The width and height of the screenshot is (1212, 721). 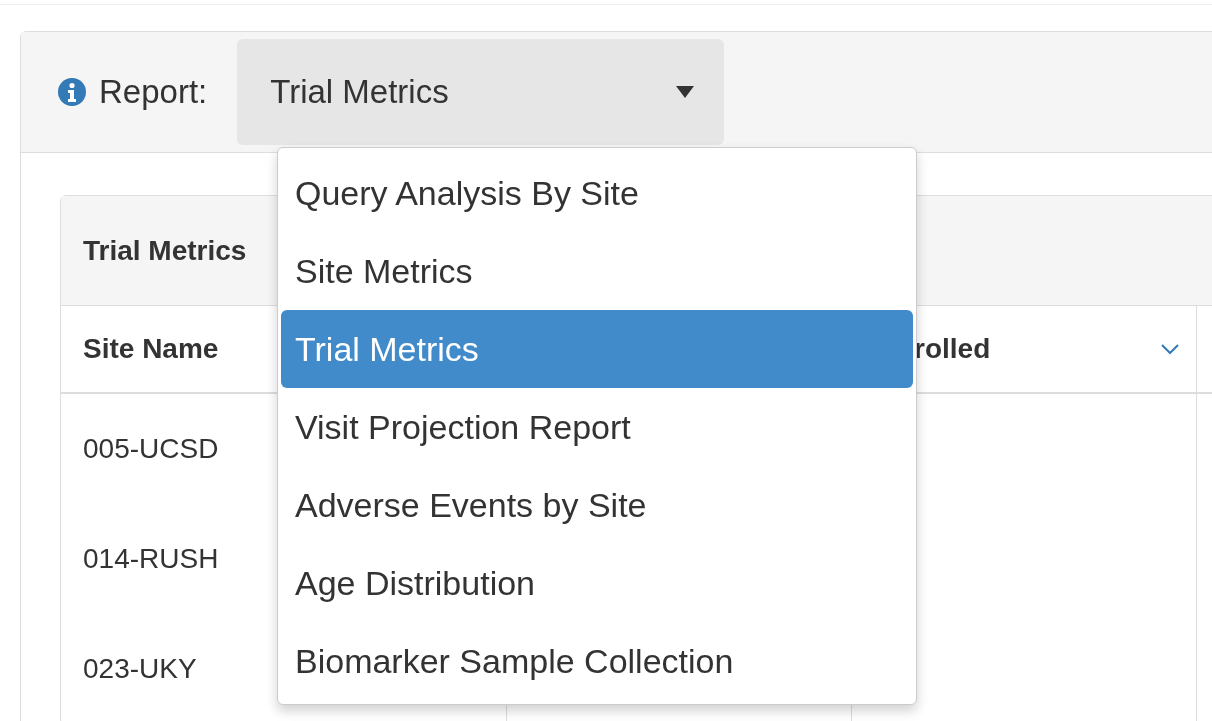 What do you see at coordinates (597, 505) in the screenshot?
I see `menu-item: Adverse Events by Site` at bounding box center [597, 505].